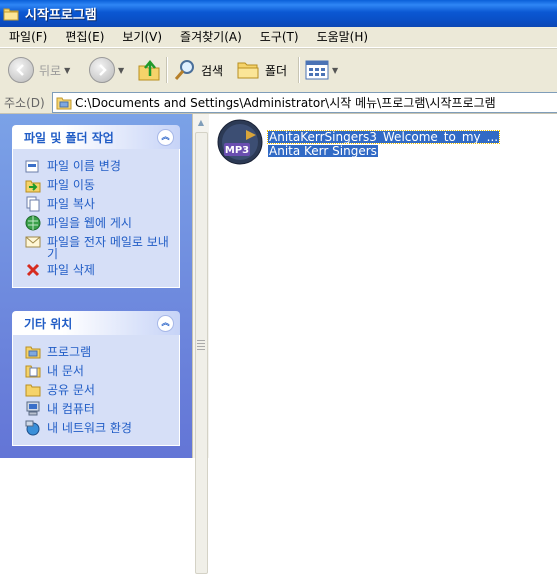 The height and width of the screenshot is (574, 557). Describe the element at coordinates (65, 371) in the screenshot. I see `place-my-documents-label: 내 문서` at that location.